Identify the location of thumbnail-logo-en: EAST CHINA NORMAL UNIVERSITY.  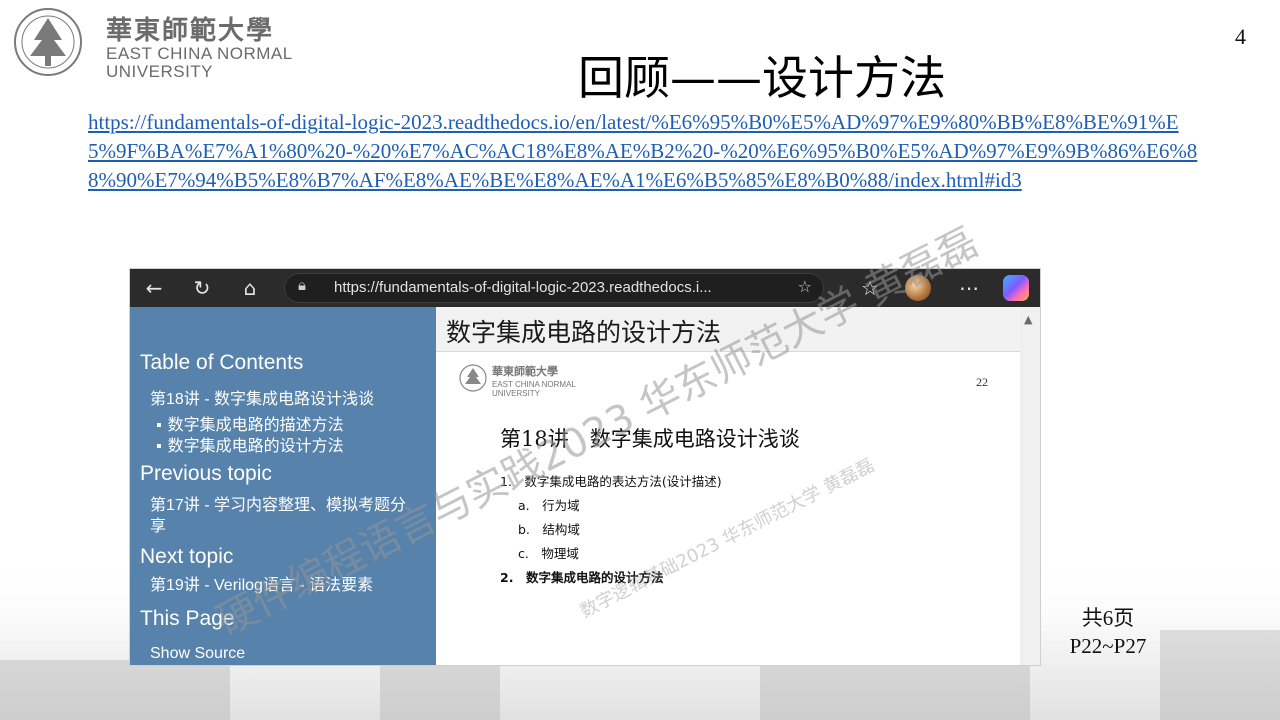
(534, 389).